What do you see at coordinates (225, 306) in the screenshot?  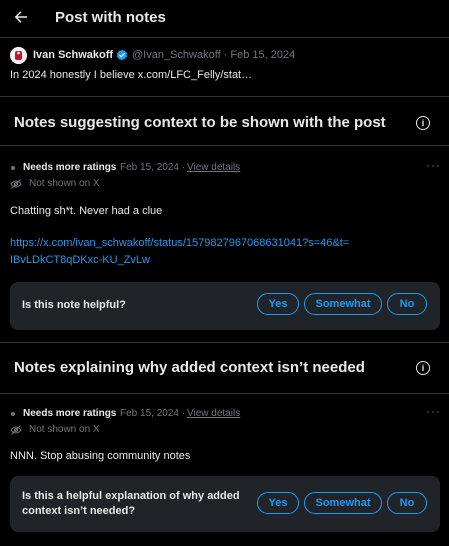 I see `rate-note-box: Is this note helpful? Yes Somewhat No` at bounding box center [225, 306].